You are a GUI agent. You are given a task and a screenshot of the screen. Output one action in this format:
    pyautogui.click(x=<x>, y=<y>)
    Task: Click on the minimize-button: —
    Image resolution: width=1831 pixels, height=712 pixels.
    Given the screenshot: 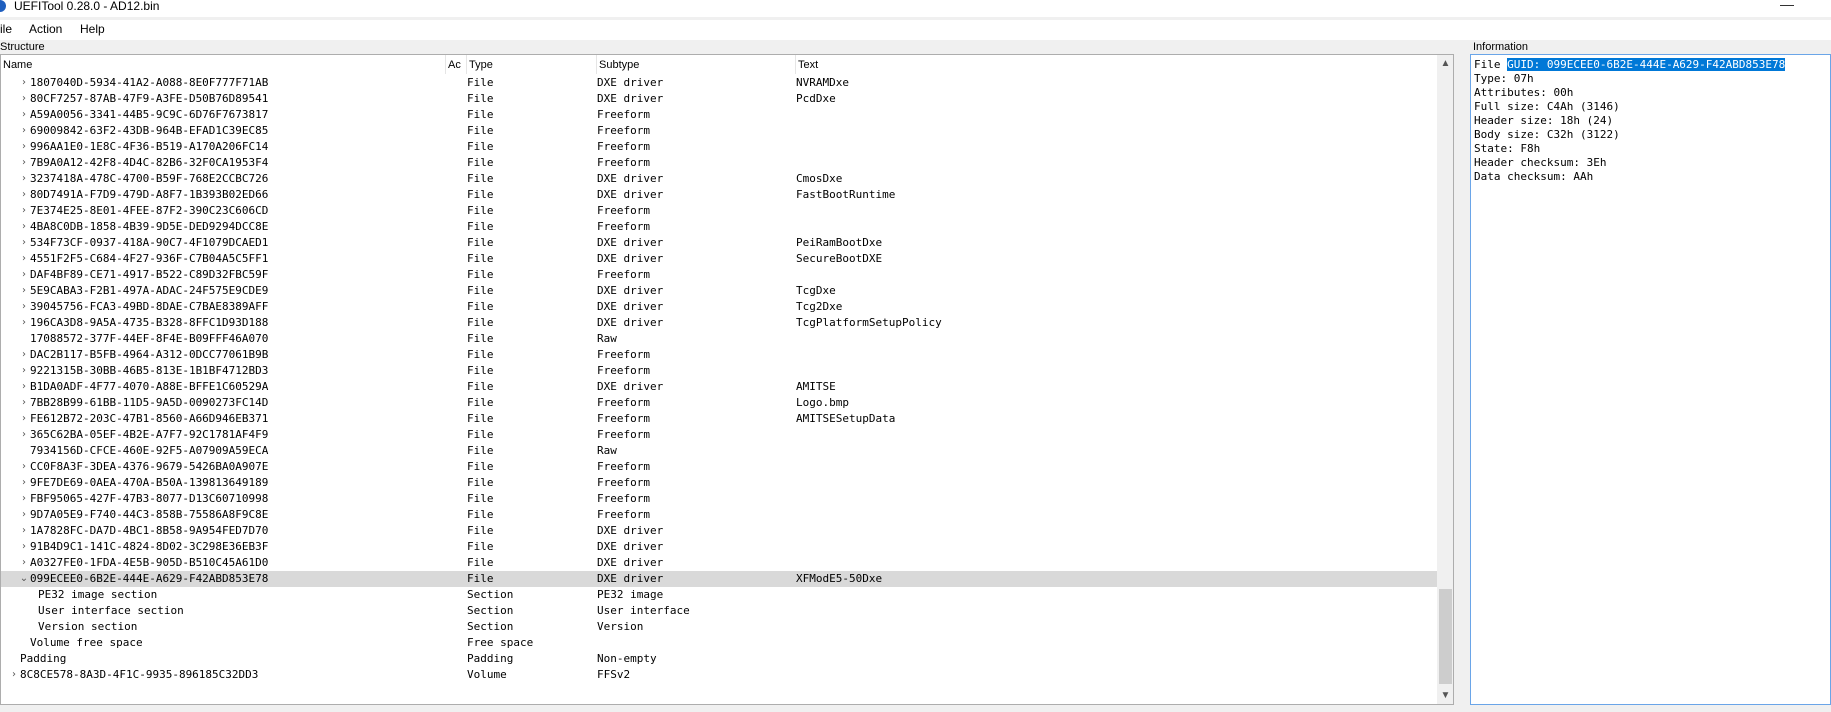 What is the action you would take?
    pyautogui.click(x=1787, y=6)
    